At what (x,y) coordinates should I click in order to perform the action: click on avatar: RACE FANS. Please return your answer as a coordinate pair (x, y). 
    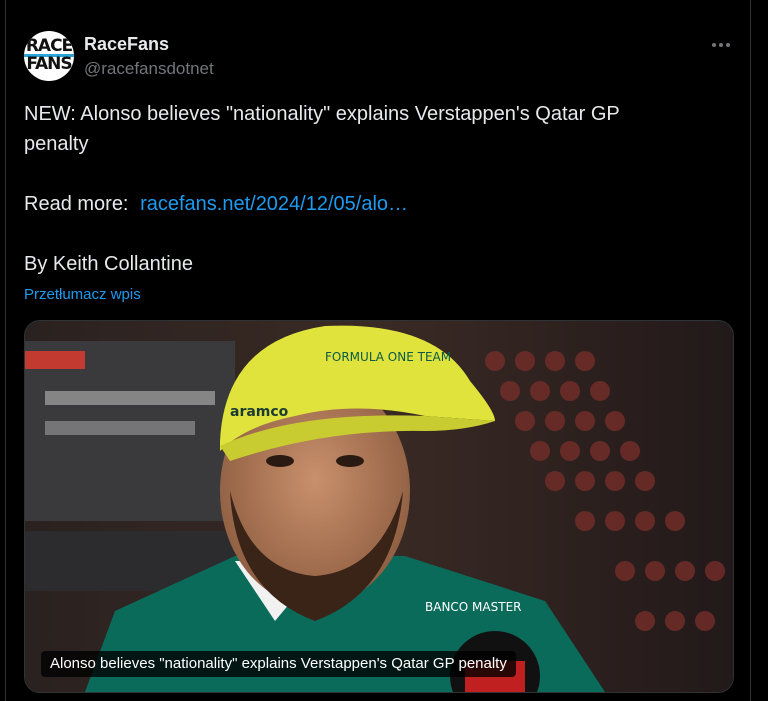
    Looking at the image, I should click on (49, 56).